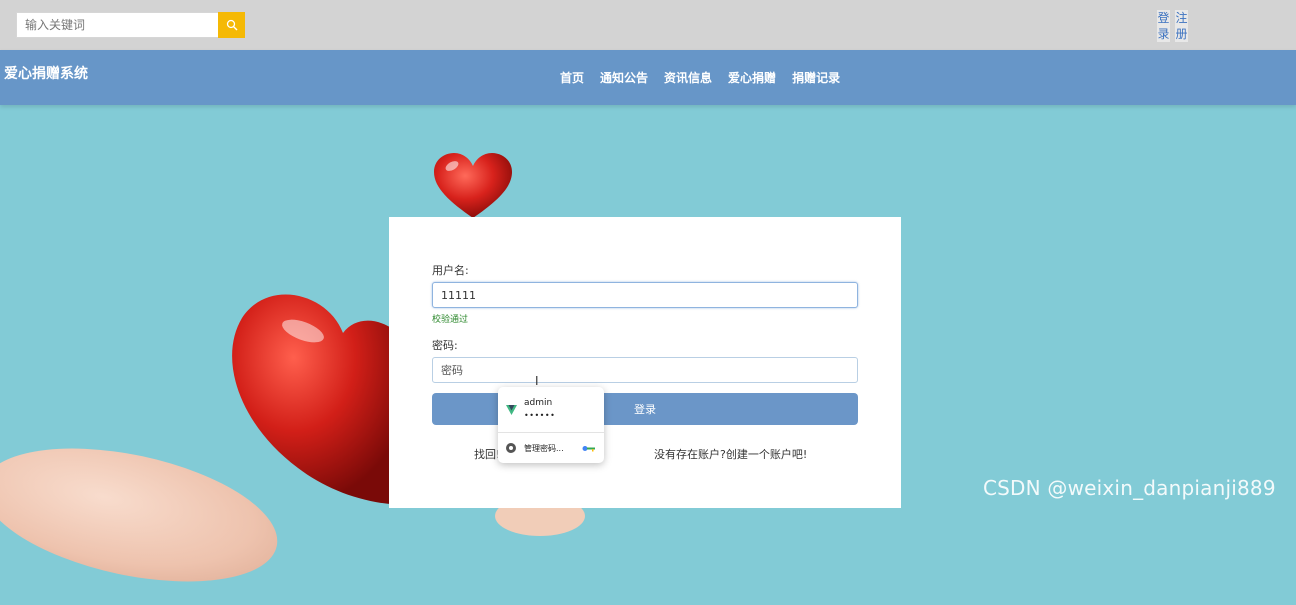 This screenshot has width=1296, height=605. I want to click on main-navbar: 爱心捐赠系统 首页 通知公告 资讯信息 爱心捐赠 捐赠记录, so click(648, 77).